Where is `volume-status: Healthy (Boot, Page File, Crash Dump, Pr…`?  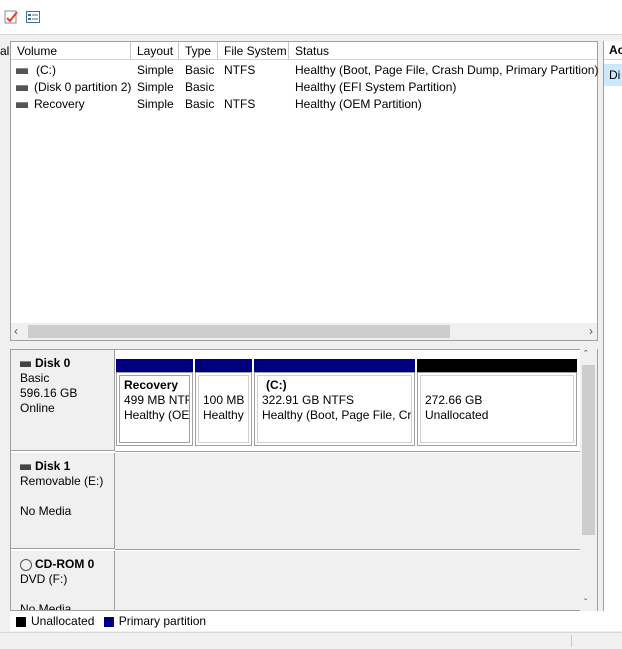 volume-status: Healthy (Boot, Page File, Crash Dump, Pr… is located at coordinates (447, 70).